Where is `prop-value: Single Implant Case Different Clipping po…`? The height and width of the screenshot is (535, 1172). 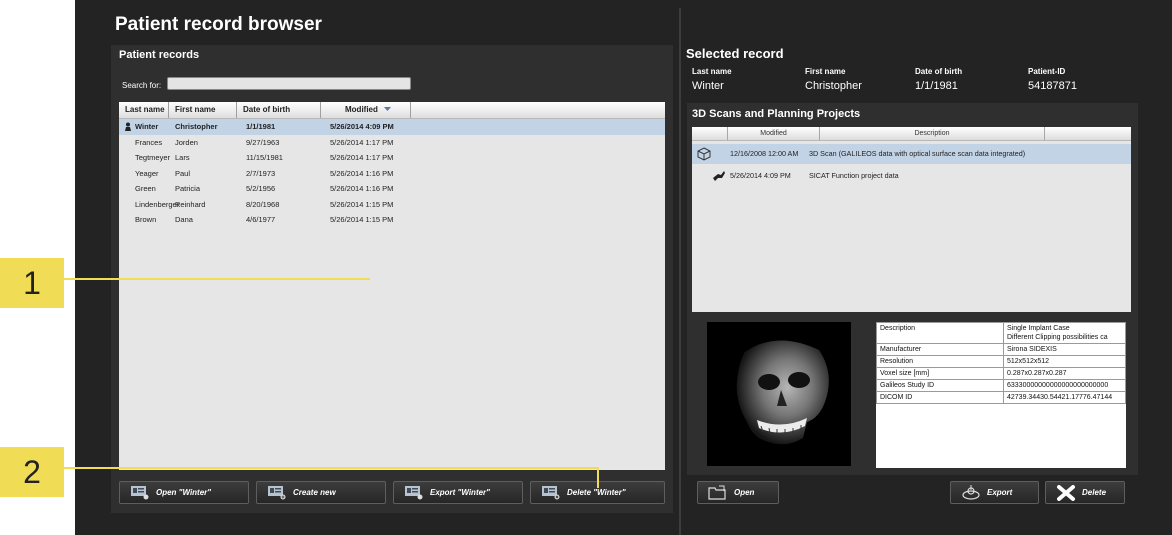
prop-value: Single Implant Case Different Clipping po… is located at coordinates (1064, 333).